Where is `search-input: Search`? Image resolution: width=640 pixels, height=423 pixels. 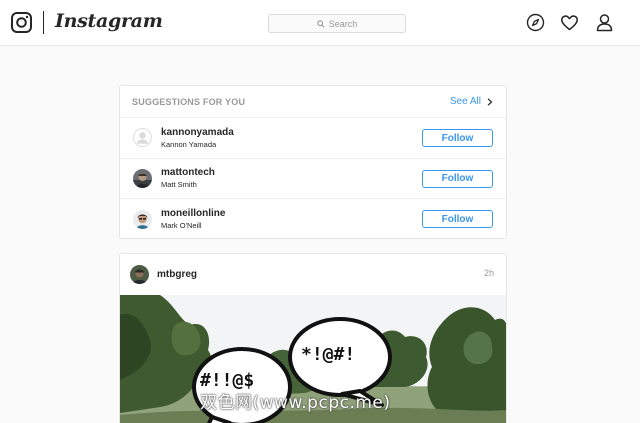 search-input: Search is located at coordinates (337, 23).